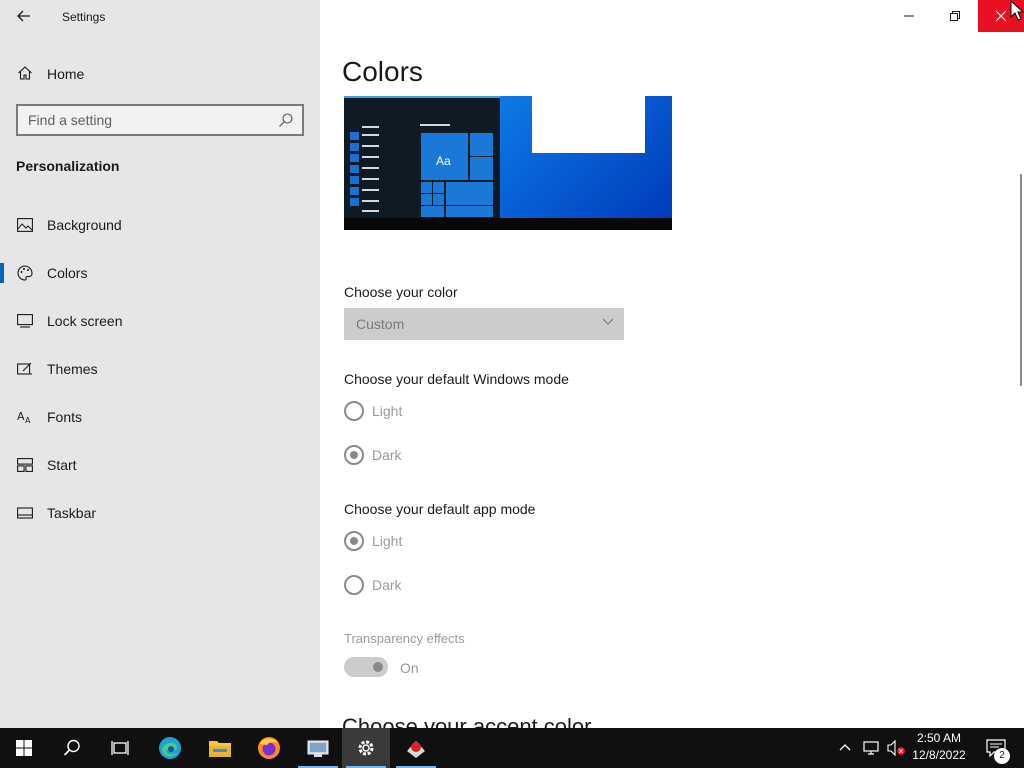 This screenshot has width=1024, height=768. I want to click on start-button, so click(24, 748).